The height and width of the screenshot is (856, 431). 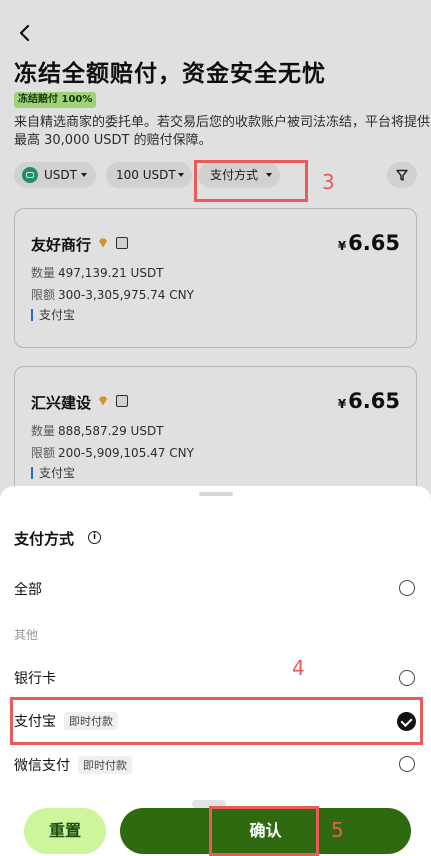 What do you see at coordinates (105, 765) in the screenshot?
I see `instant-pay-tag: 即时付款` at bounding box center [105, 765].